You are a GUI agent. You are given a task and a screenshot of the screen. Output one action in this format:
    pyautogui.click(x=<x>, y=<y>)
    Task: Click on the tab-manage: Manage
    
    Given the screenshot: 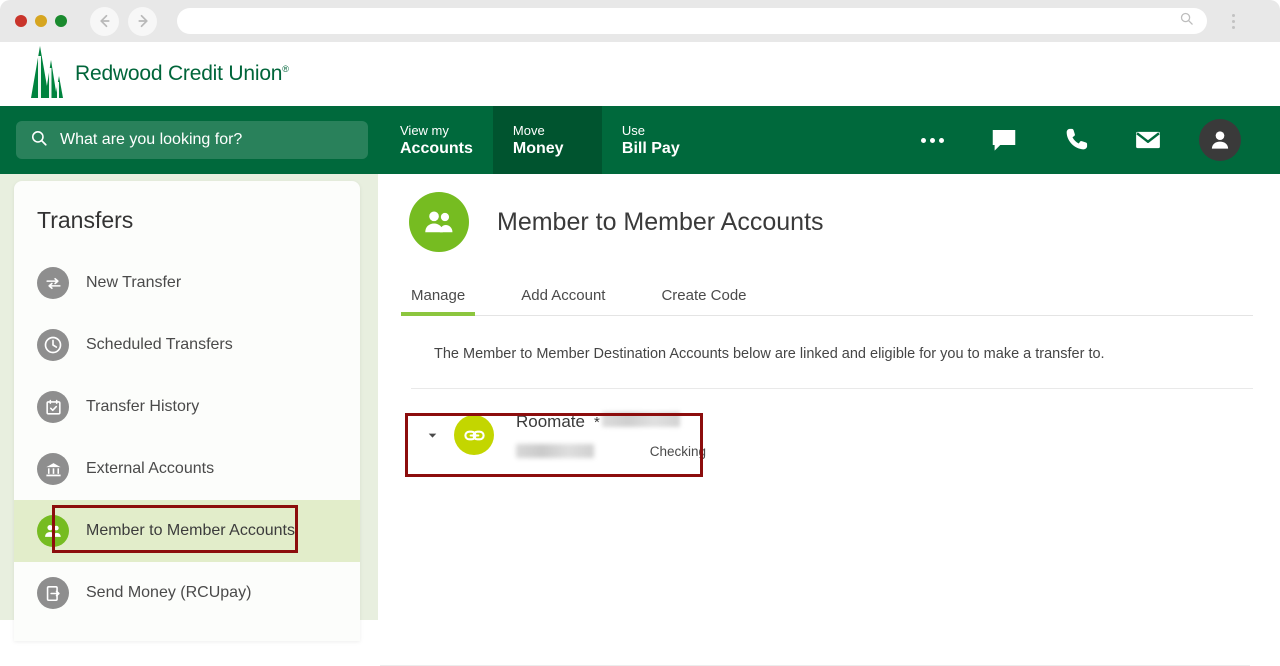 What is the action you would take?
    pyautogui.click(x=438, y=301)
    